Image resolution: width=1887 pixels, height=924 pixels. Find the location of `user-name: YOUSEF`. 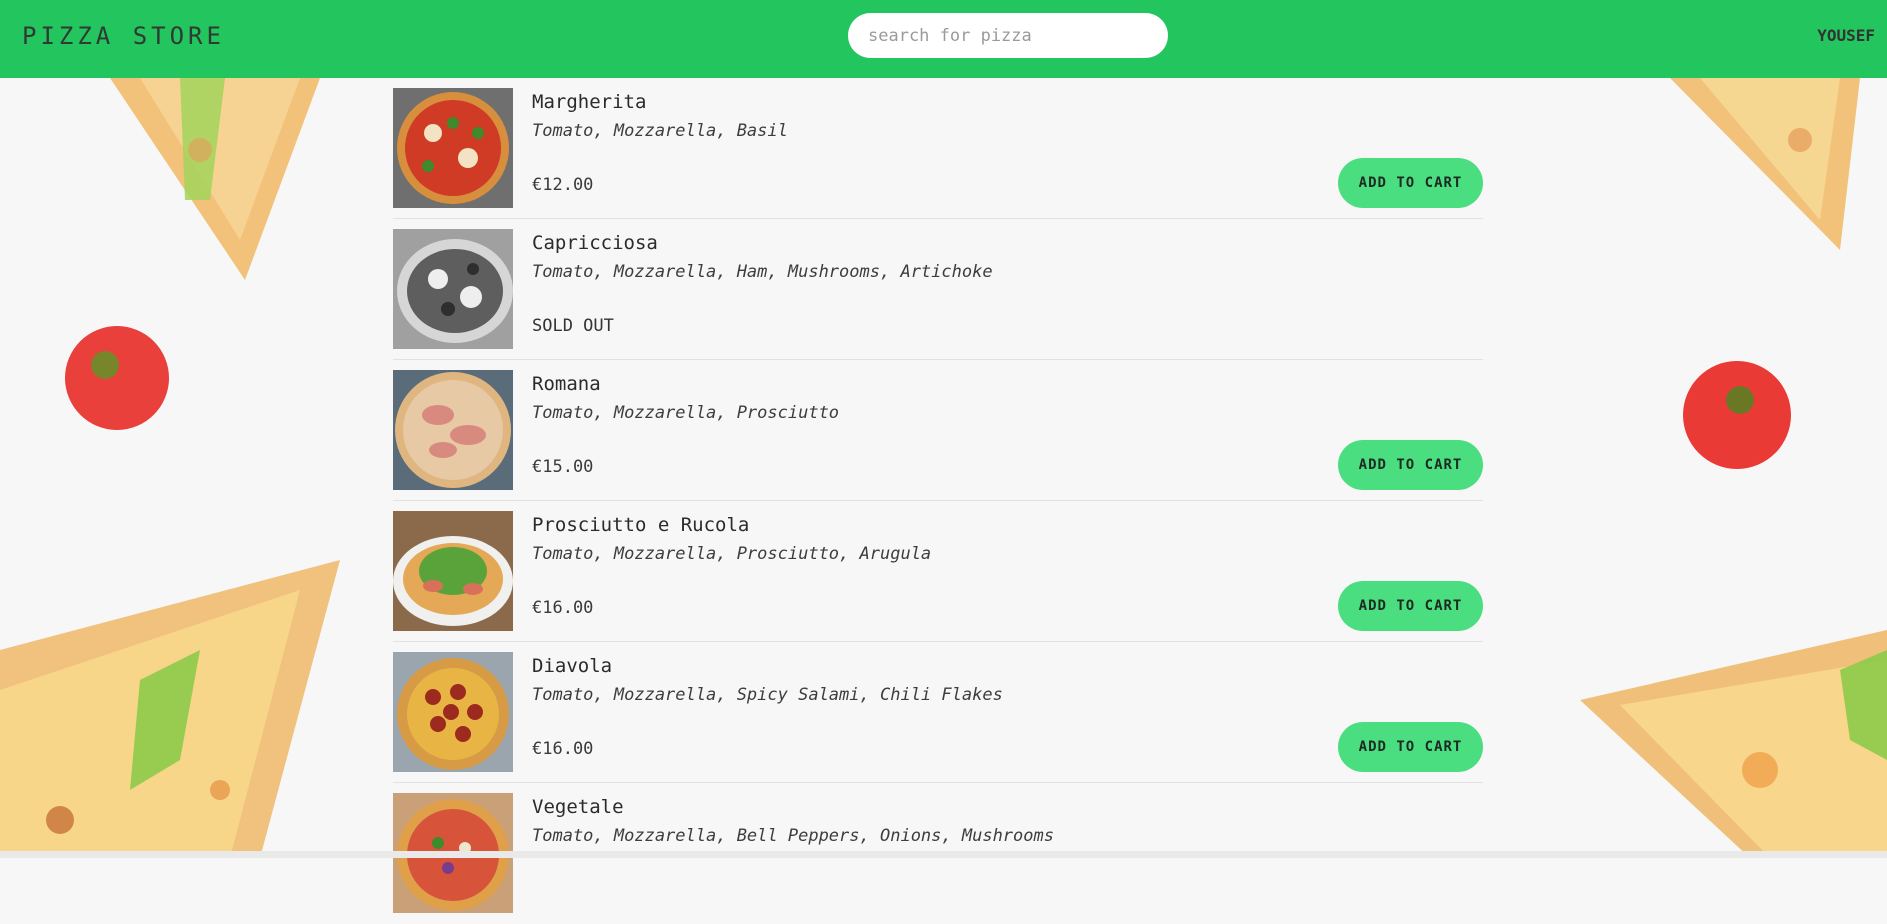

user-name: YOUSEF is located at coordinates (1846, 35).